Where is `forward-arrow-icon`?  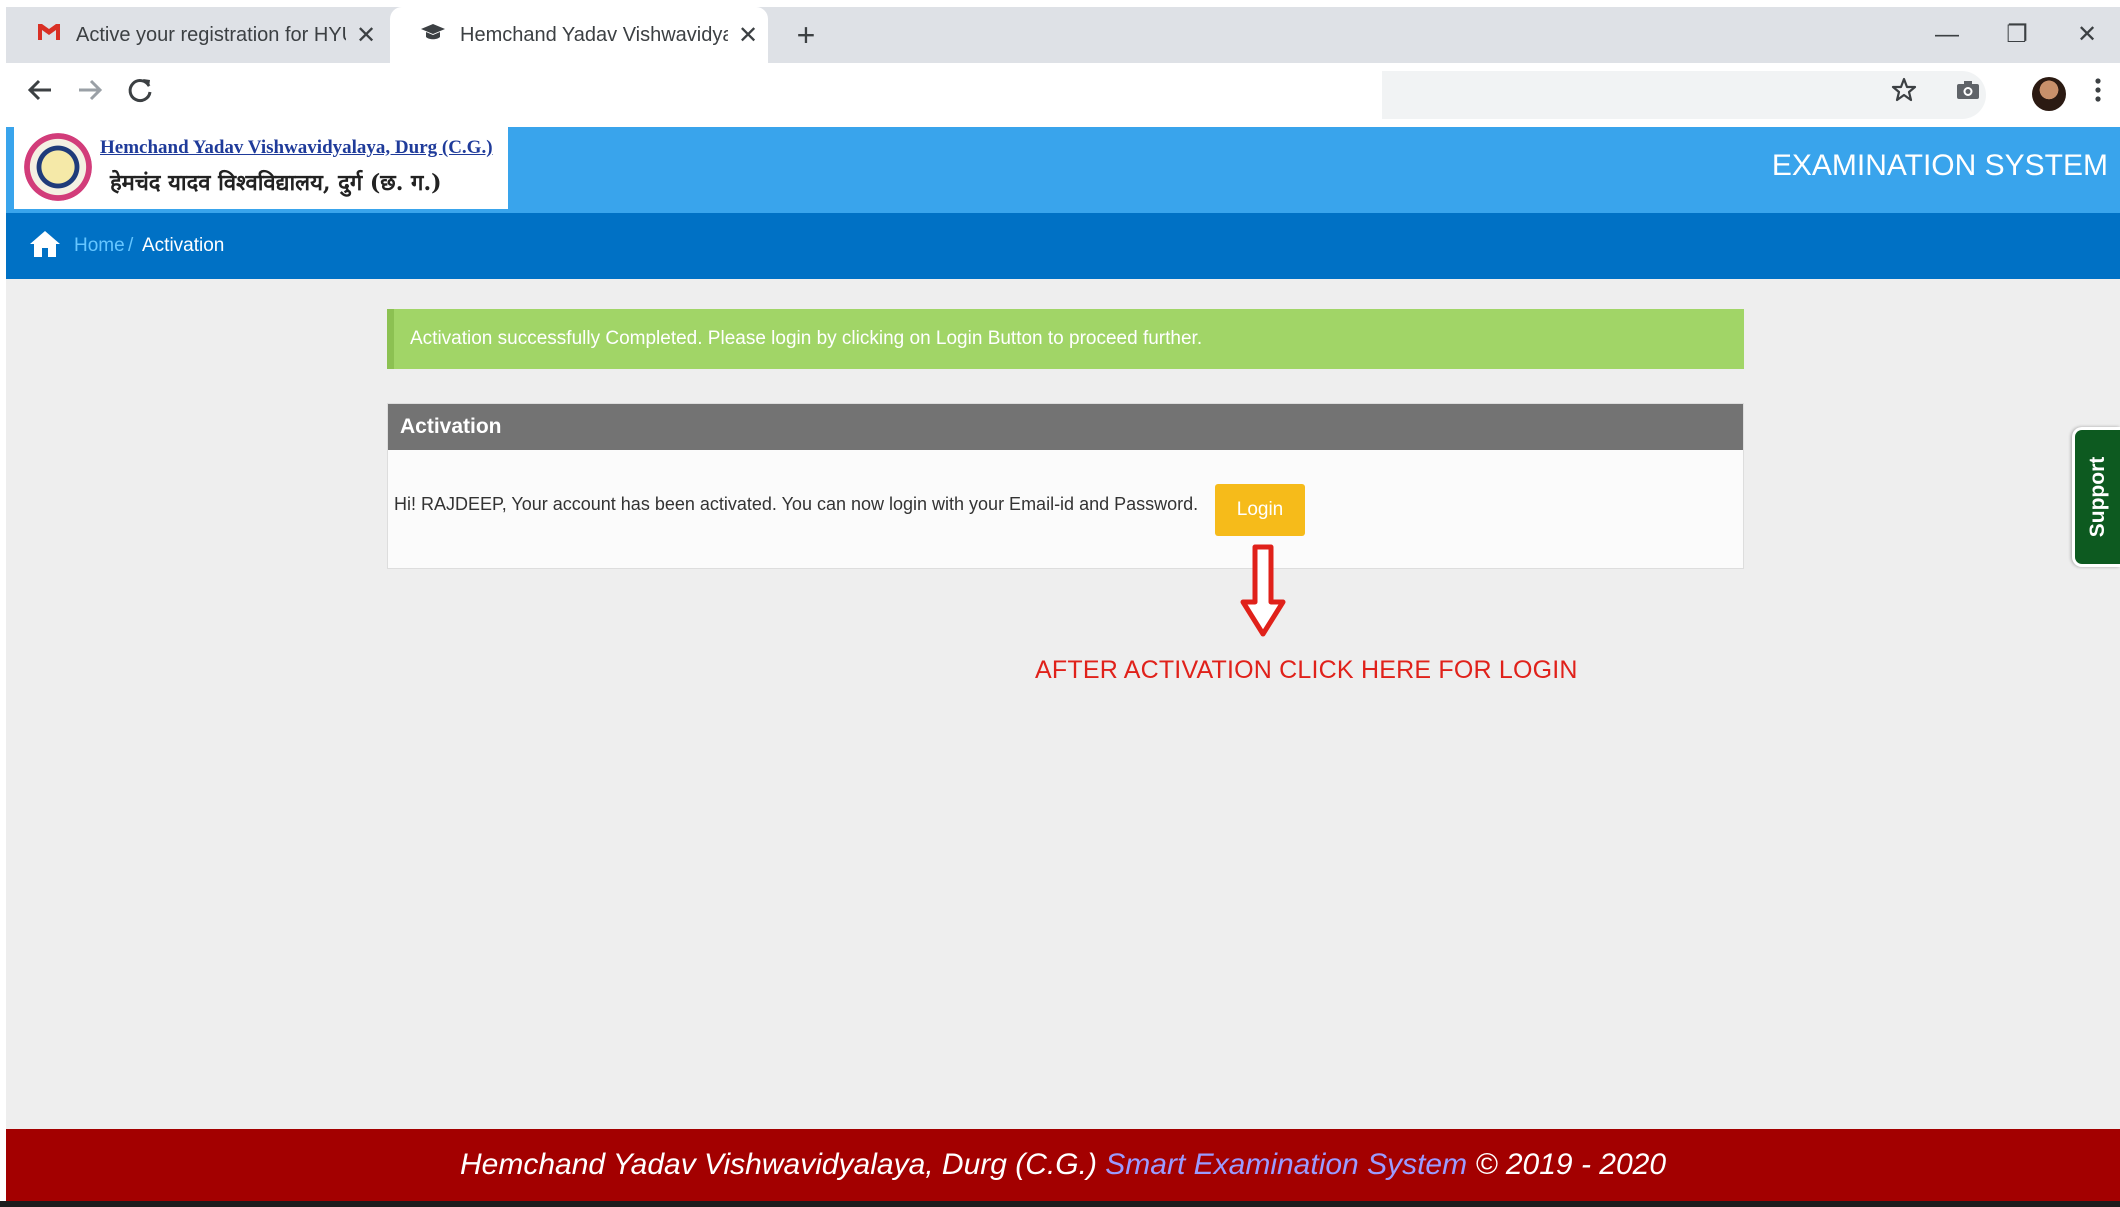
forward-arrow-icon is located at coordinates (91, 90).